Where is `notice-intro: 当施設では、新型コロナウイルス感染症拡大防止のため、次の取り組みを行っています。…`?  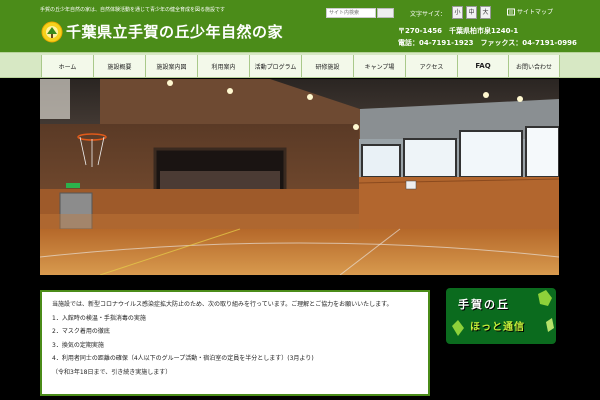 notice-intro: 当施設では、新型コロナウイルス感染症拡大防止のため、次の取り組みを行っています。… is located at coordinates (222, 304).